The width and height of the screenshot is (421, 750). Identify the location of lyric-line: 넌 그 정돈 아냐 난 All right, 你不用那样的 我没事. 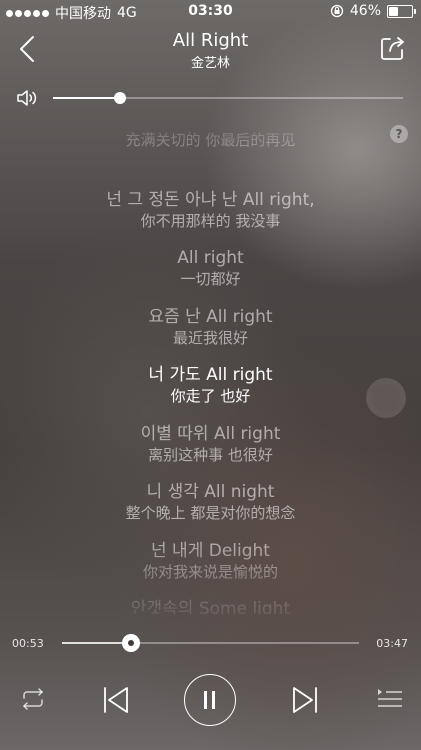
(210, 210).